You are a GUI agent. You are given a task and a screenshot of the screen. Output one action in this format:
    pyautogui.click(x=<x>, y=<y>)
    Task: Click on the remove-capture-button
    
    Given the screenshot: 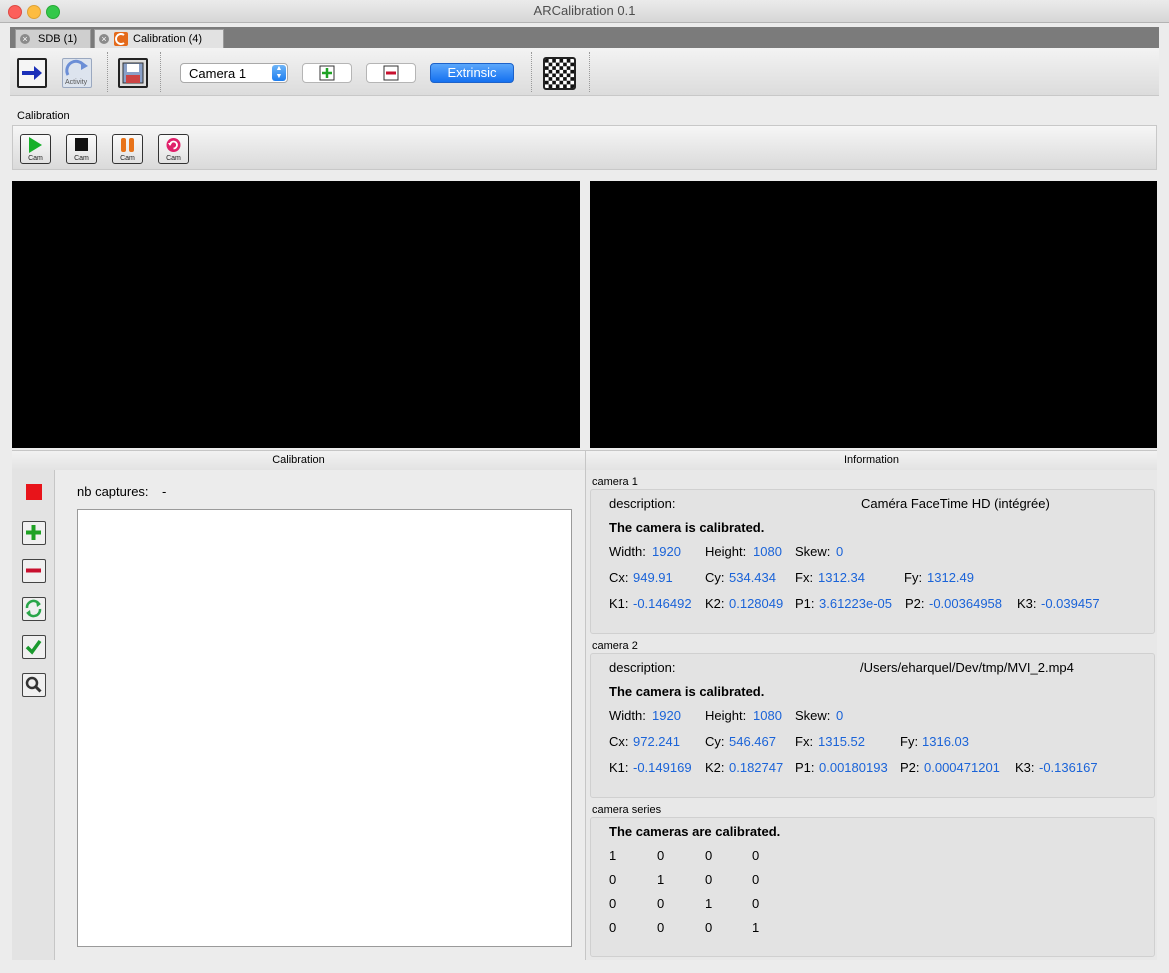 What is the action you would take?
    pyautogui.click(x=34, y=571)
    